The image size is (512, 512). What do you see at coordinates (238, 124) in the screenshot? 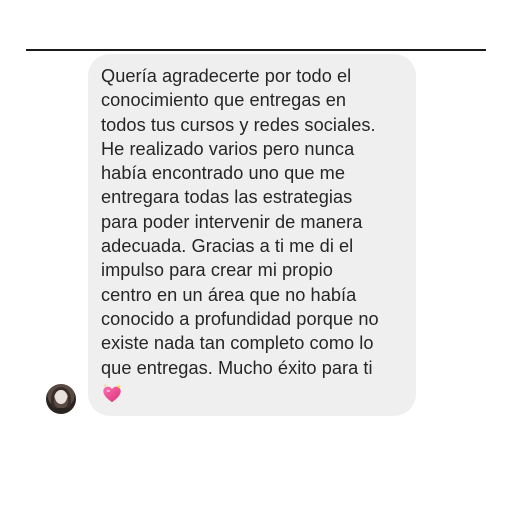
I see `message-line: todos tus cursos y redes sociales.` at bounding box center [238, 124].